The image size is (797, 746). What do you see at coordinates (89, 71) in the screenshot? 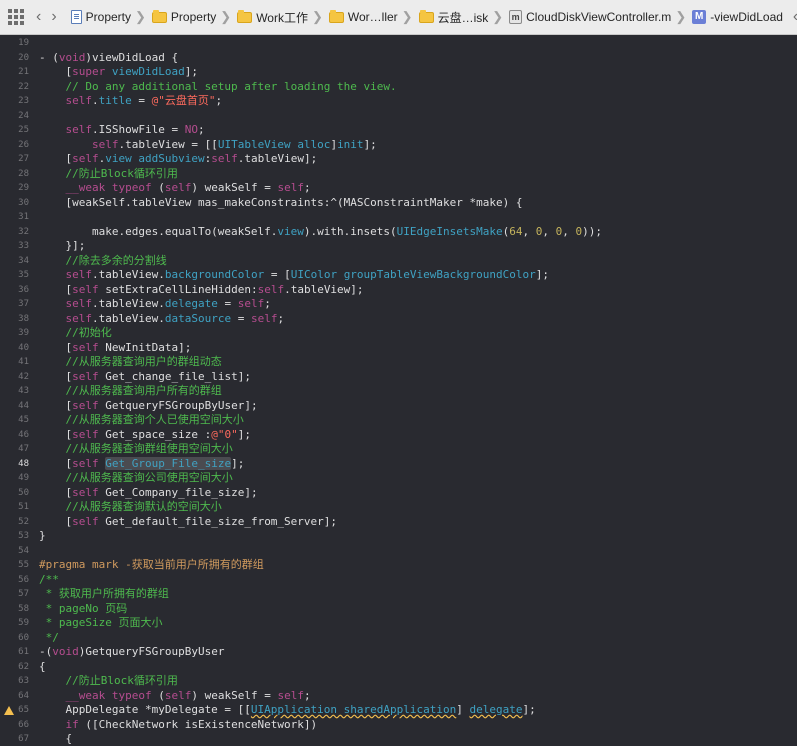
I see `code-token: super` at bounding box center [89, 71].